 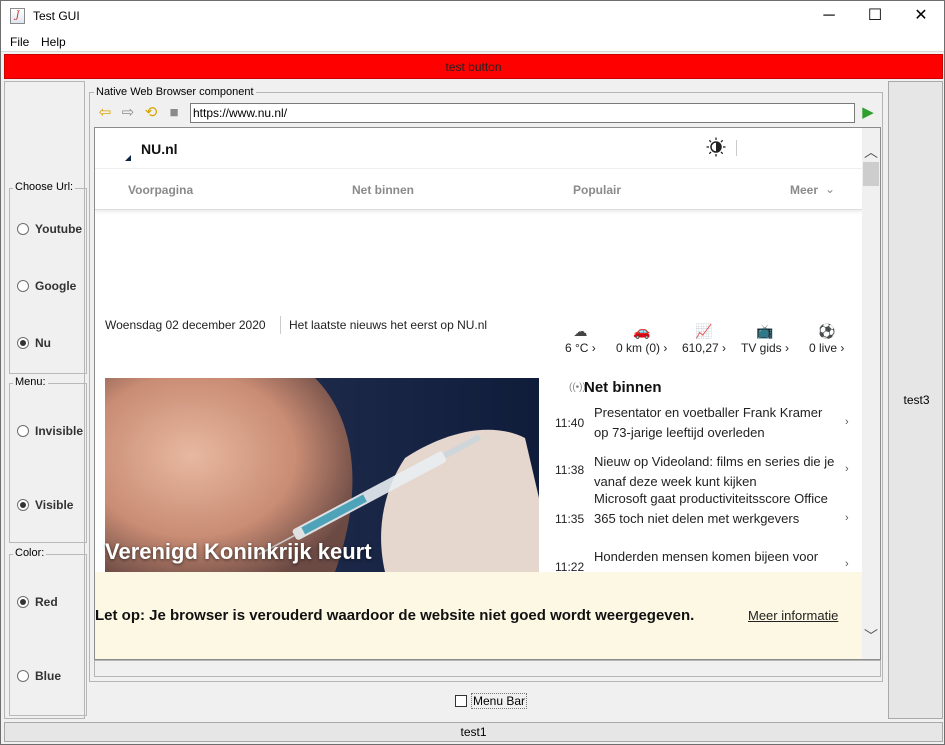 What do you see at coordinates (19, 42) in the screenshot?
I see `menu-file: File` at bounding box center [19, 42].